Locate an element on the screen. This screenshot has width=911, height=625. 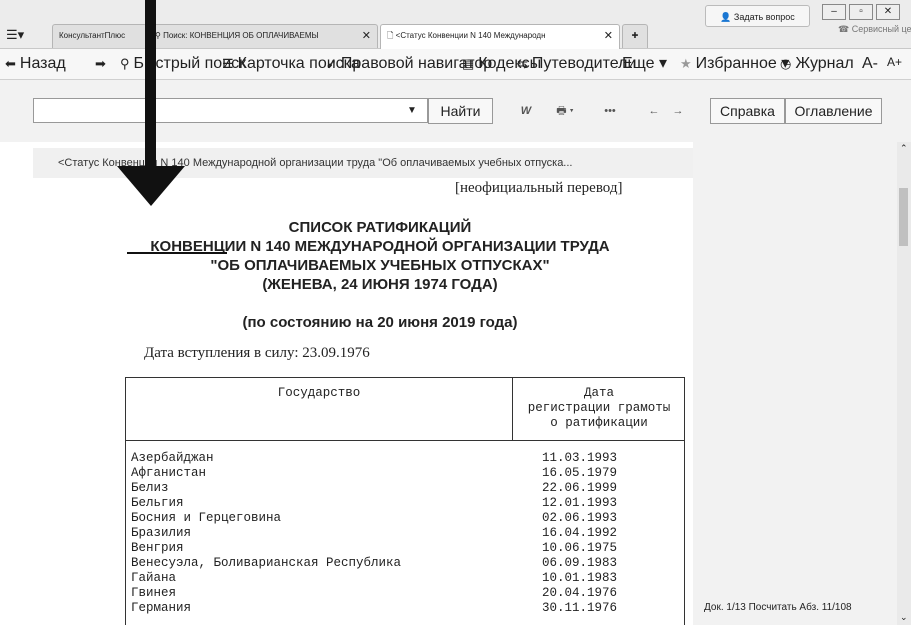
annotation-arrow-shaft is located at coordinates (150, 84).